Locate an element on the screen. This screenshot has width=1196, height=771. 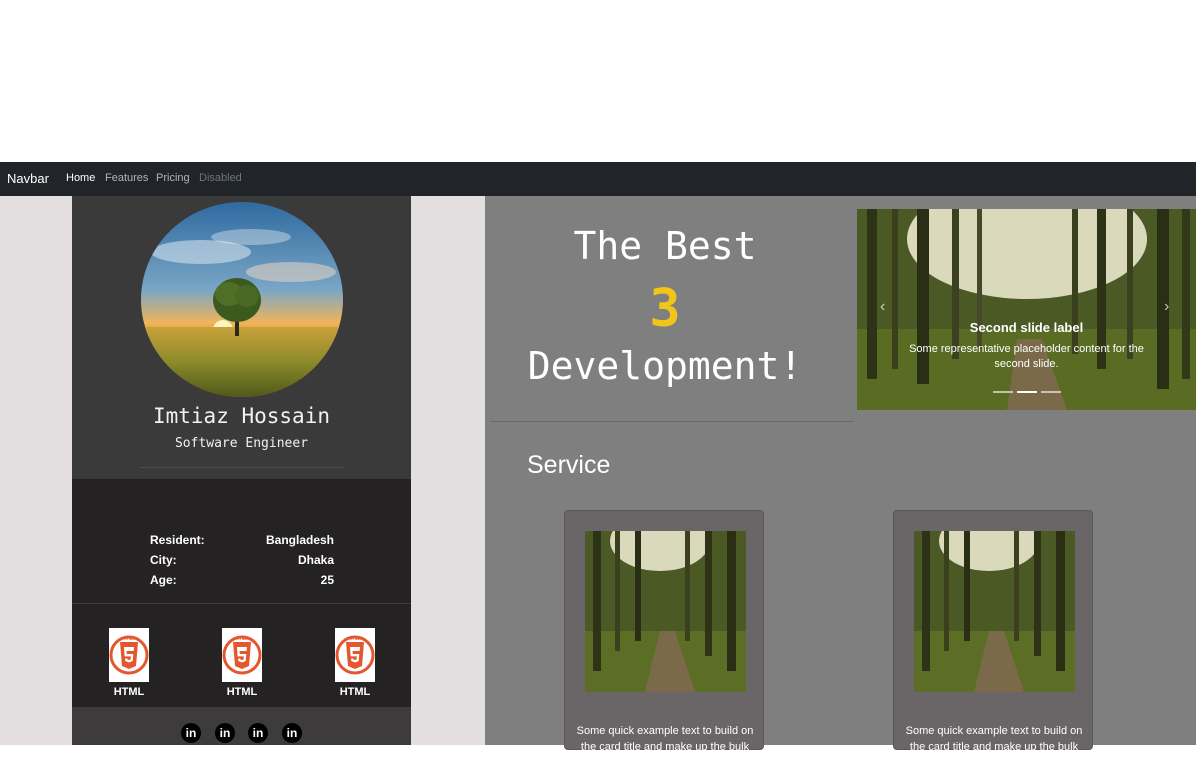
info-value-age: 25 is located at coordinates (327, 580).